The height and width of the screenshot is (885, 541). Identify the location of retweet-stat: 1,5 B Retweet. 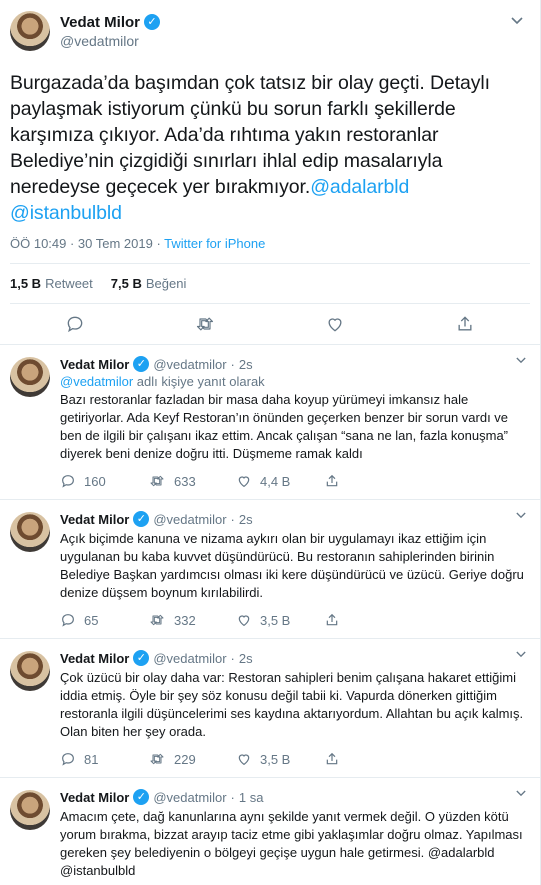
(51, 283).